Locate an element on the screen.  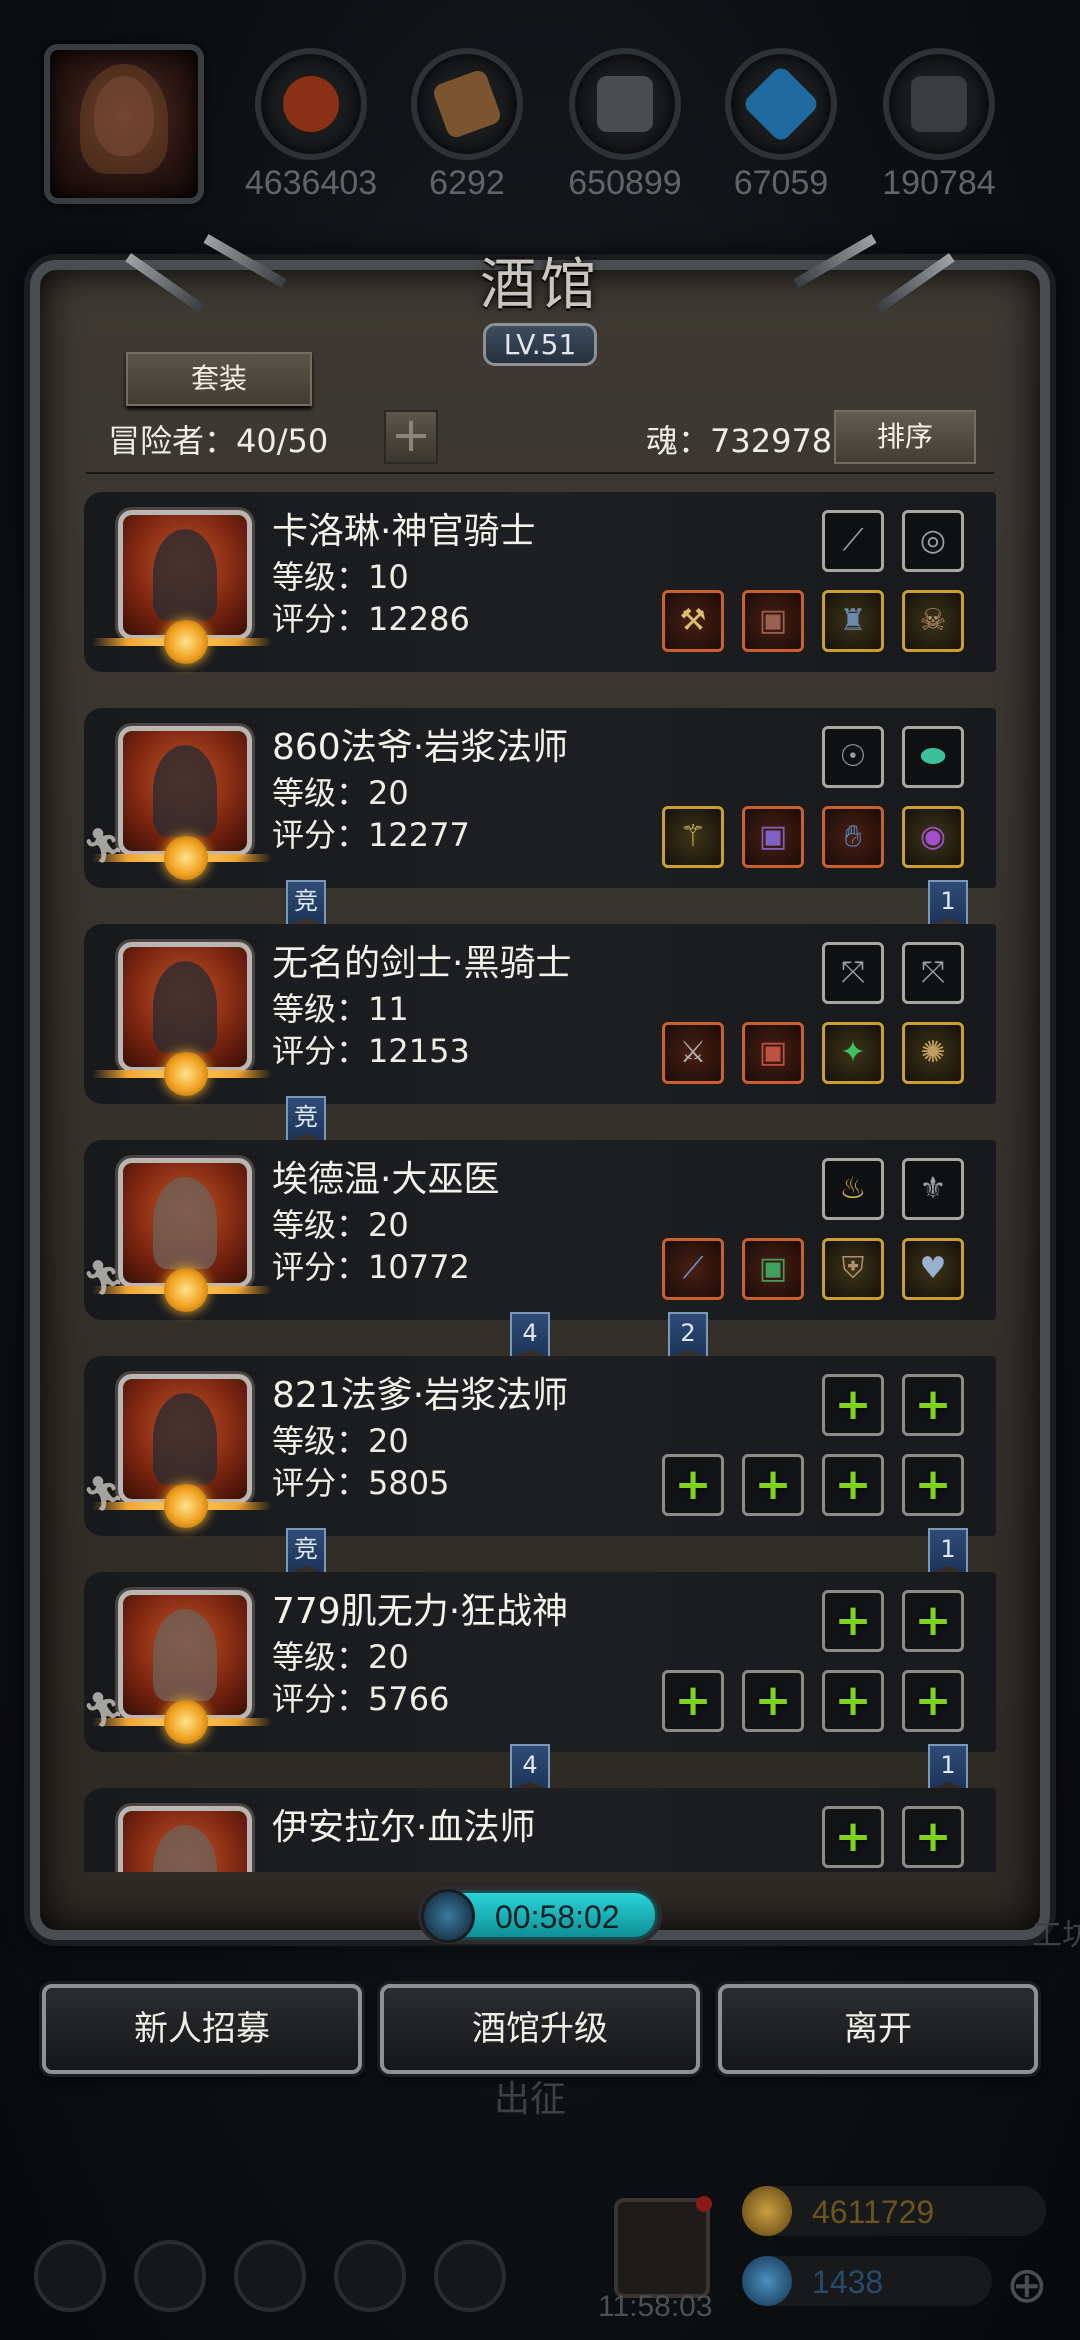
weapon-slot: ⟋ is located at coordinates (853, 541).